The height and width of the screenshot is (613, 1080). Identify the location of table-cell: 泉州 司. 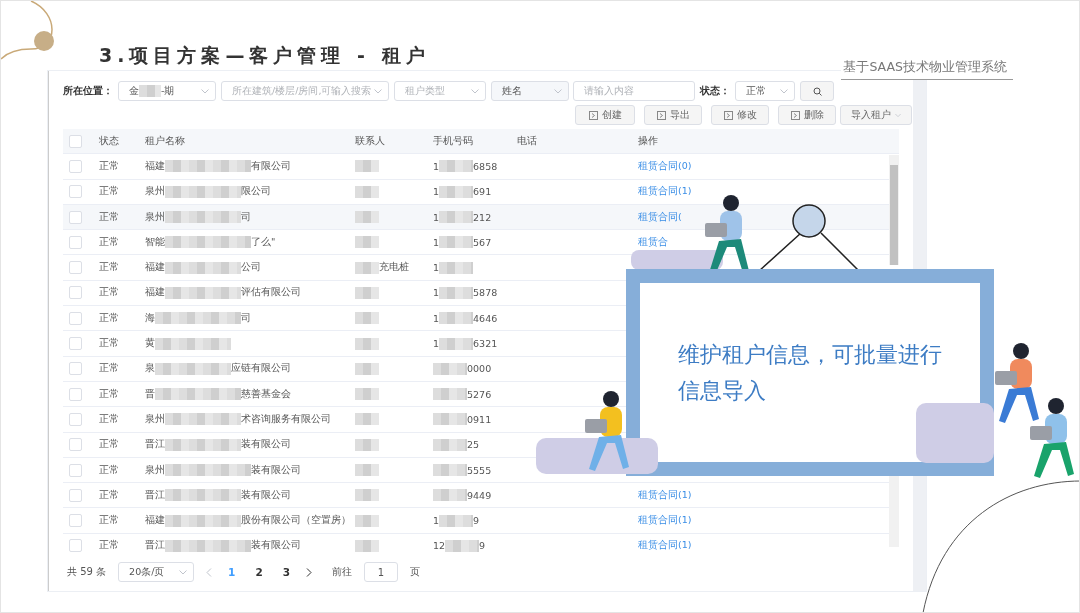
(198, 217).